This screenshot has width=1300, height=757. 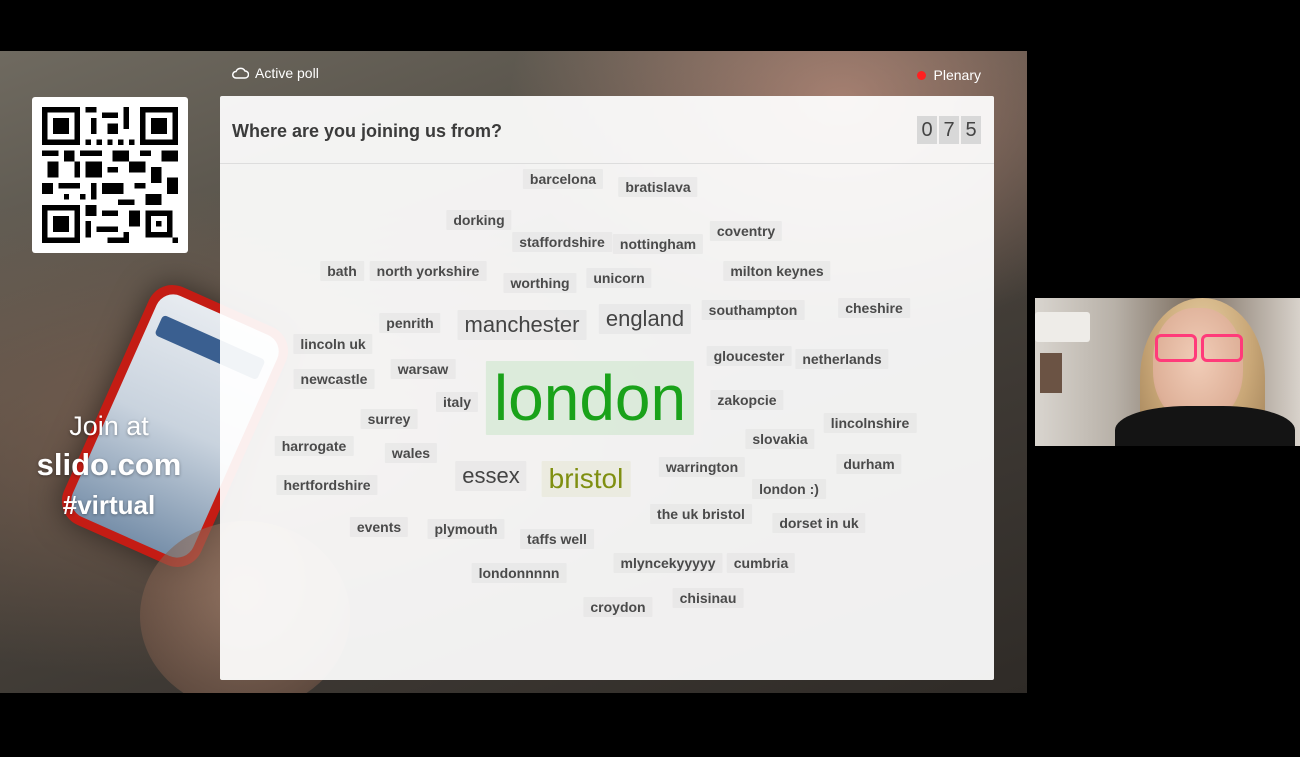 I want to click on word-cloud-item: staffordshire, so click(x=562, y=242).